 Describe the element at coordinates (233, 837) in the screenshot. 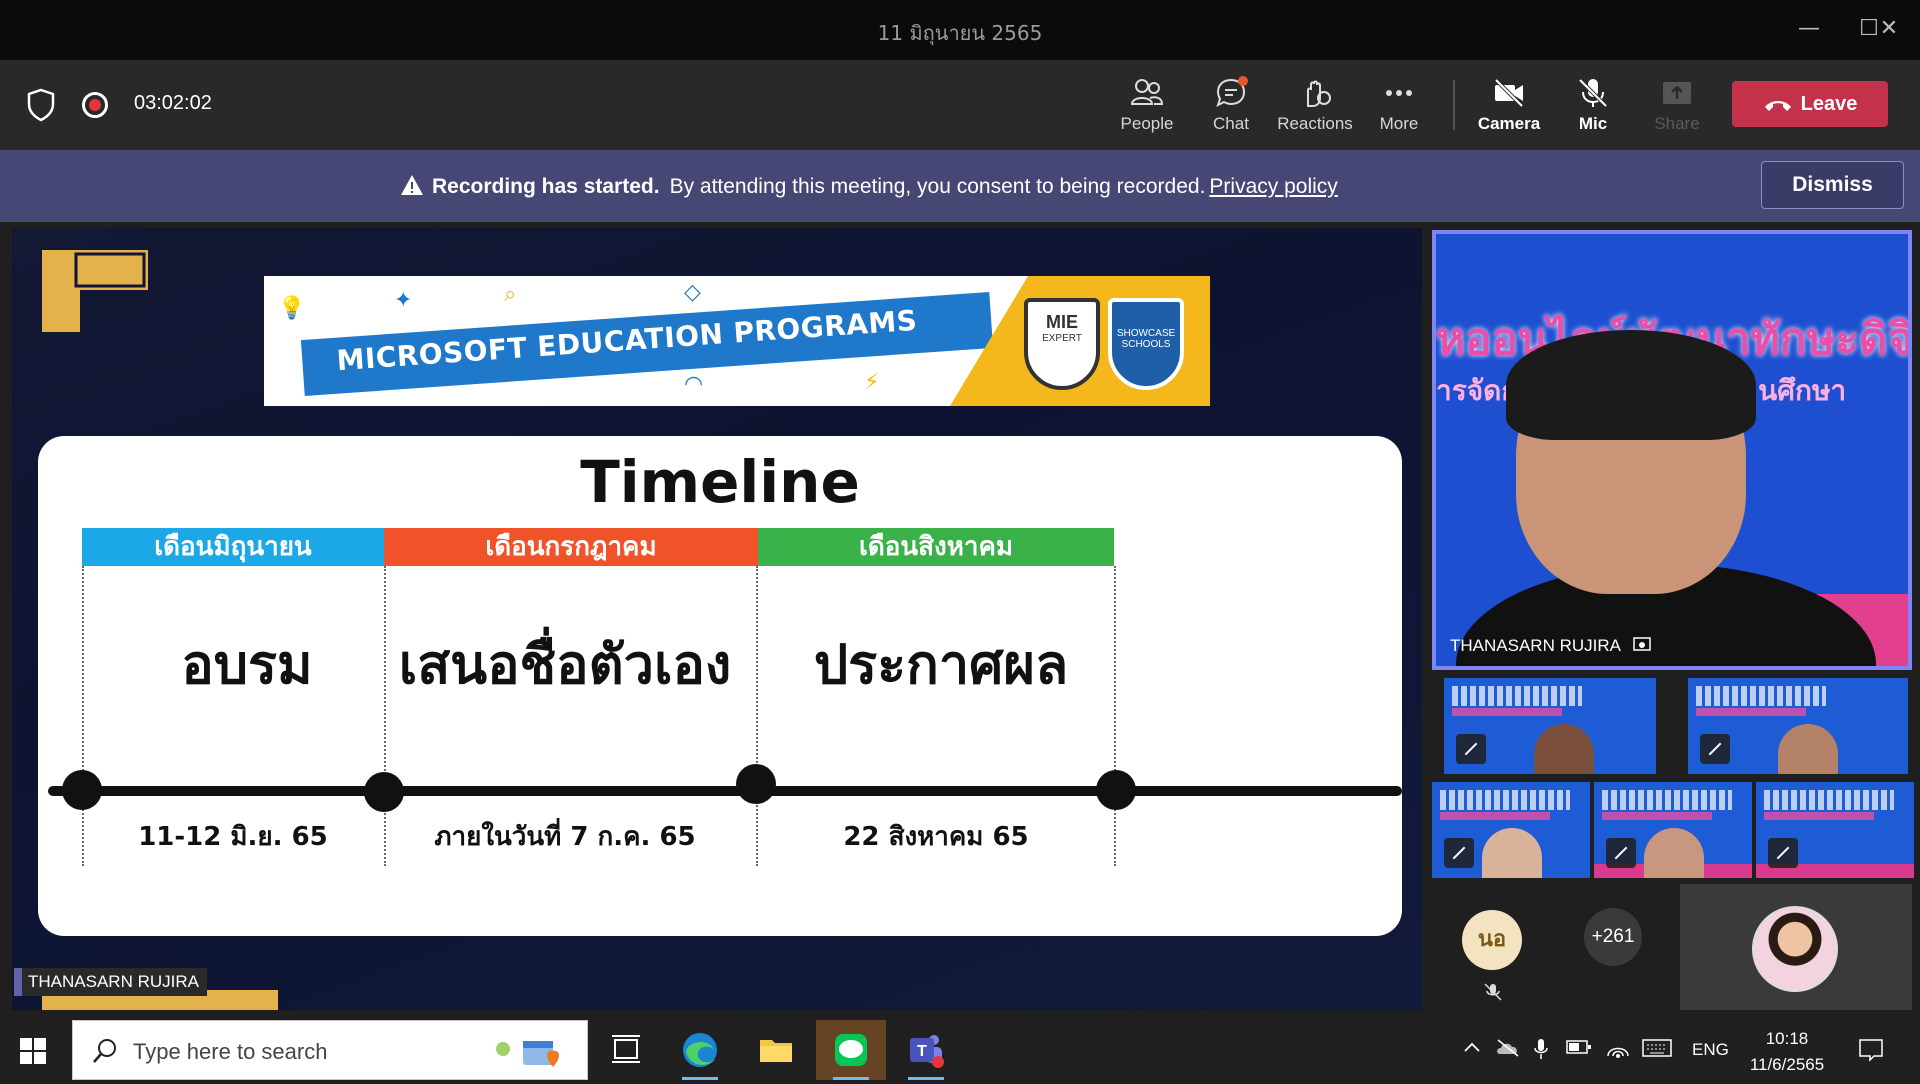

I see `date-june: 11-12 มิ.ย. 65` at that location.